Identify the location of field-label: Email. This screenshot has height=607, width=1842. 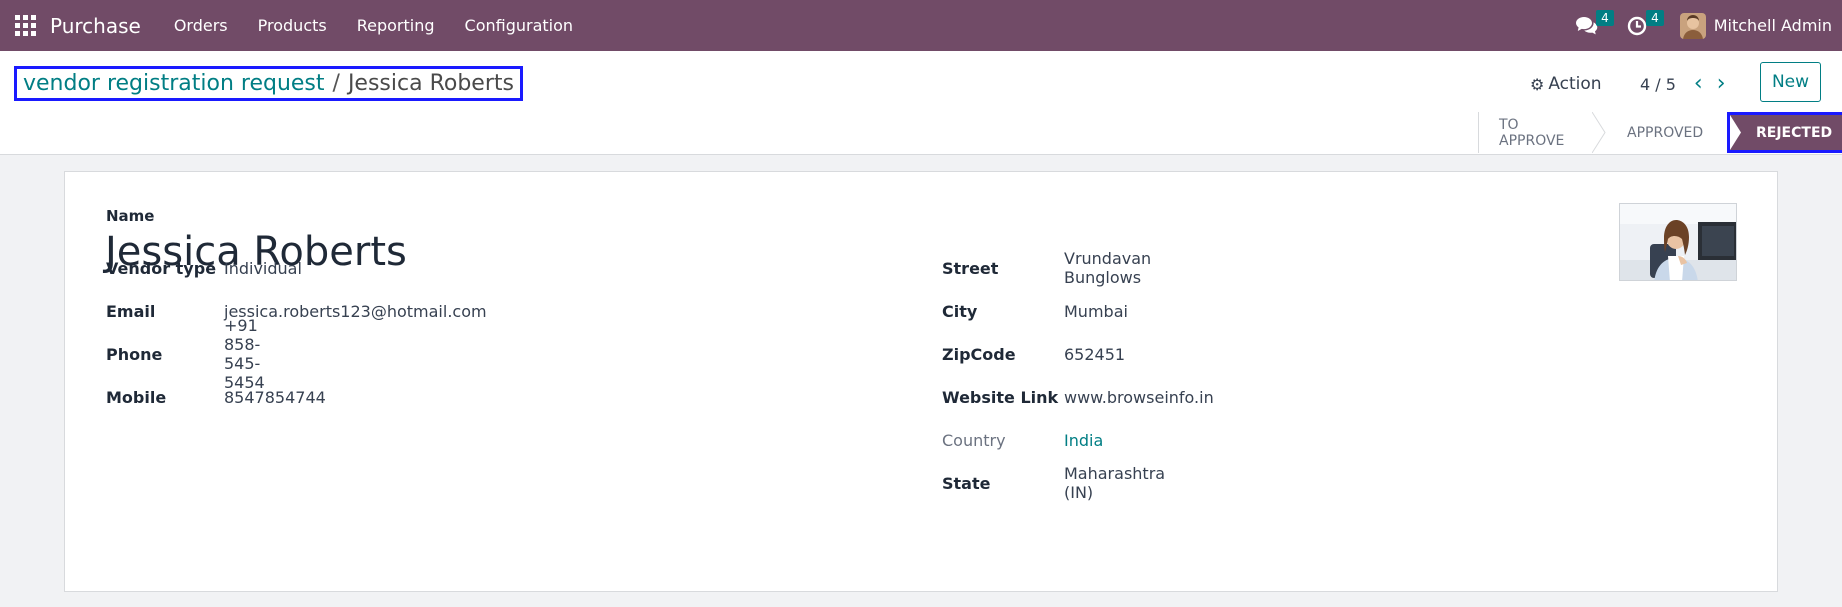
(131, 311).